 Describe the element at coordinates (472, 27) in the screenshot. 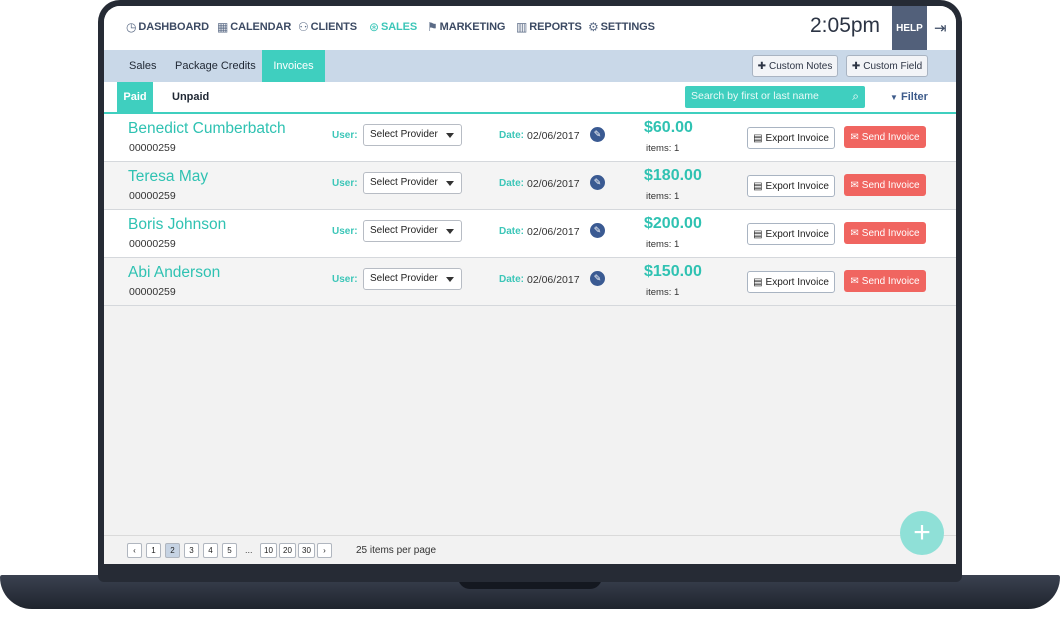

I see `nav-label: MARKETING` at that location.